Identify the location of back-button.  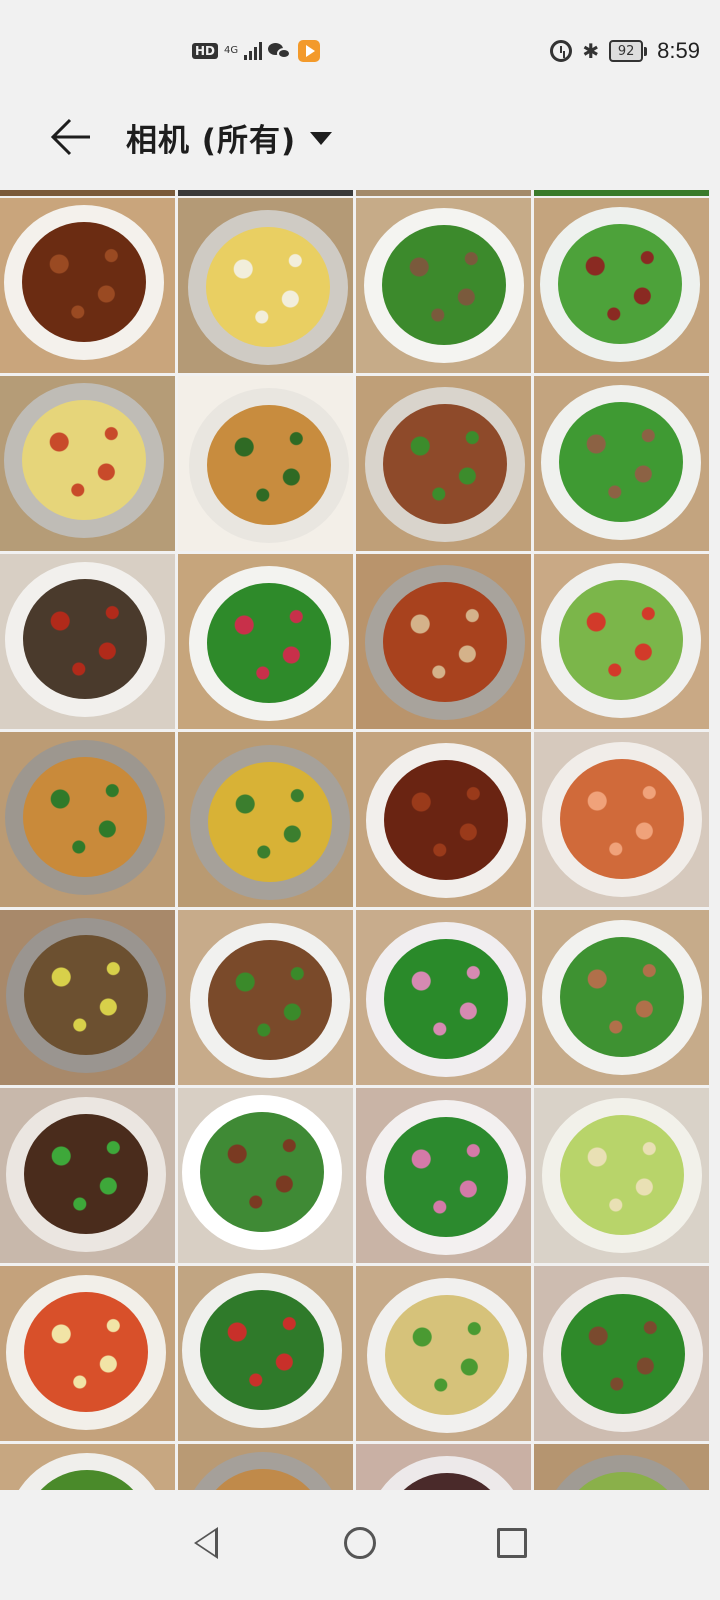
(71, 137).